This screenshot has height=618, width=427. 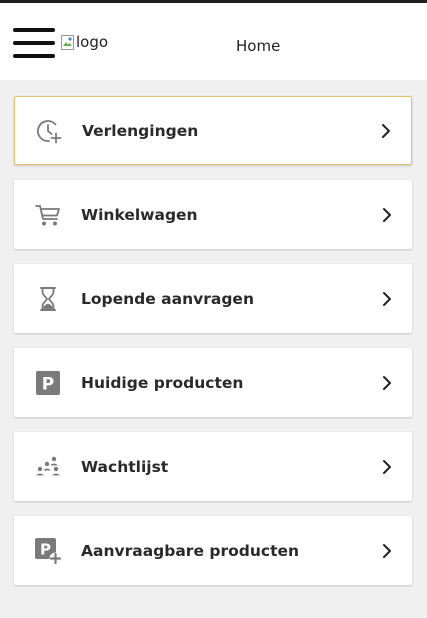 What do you see at coordinates (162, 382) in the screenshot?
I see `menu-item-label: Huidige producten` at bounding box center [162, 382].